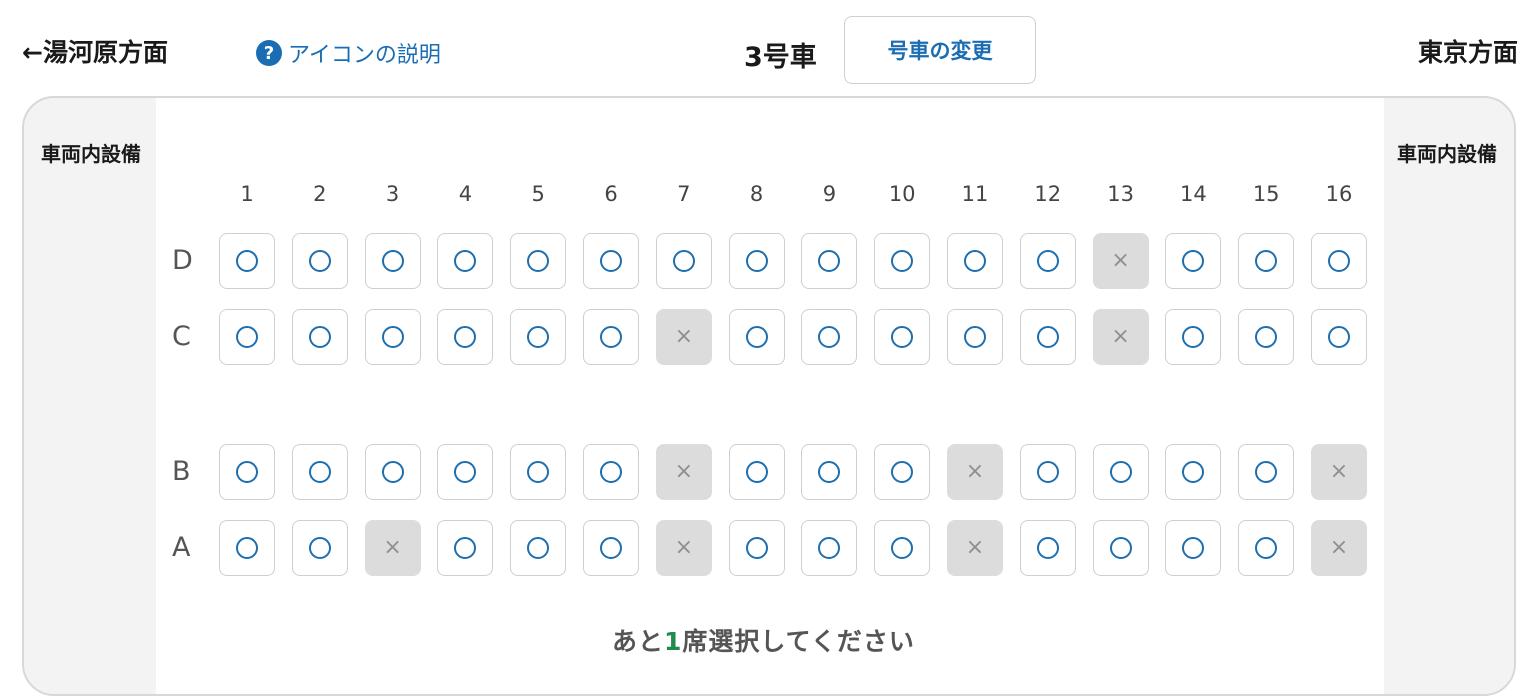 This screenshot has width=1536, height=696. What do you see at coordinates (465, 261) in the screenshot?
I see `seat-D4` at bounding box center [465, 261].